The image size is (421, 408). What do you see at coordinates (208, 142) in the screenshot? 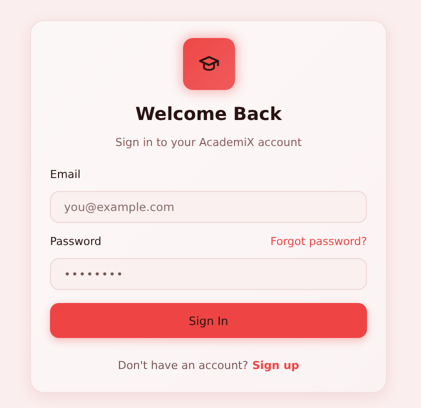
I see `subtitle: Sign in to your AcademiX account` at bounding box center [208, 142].